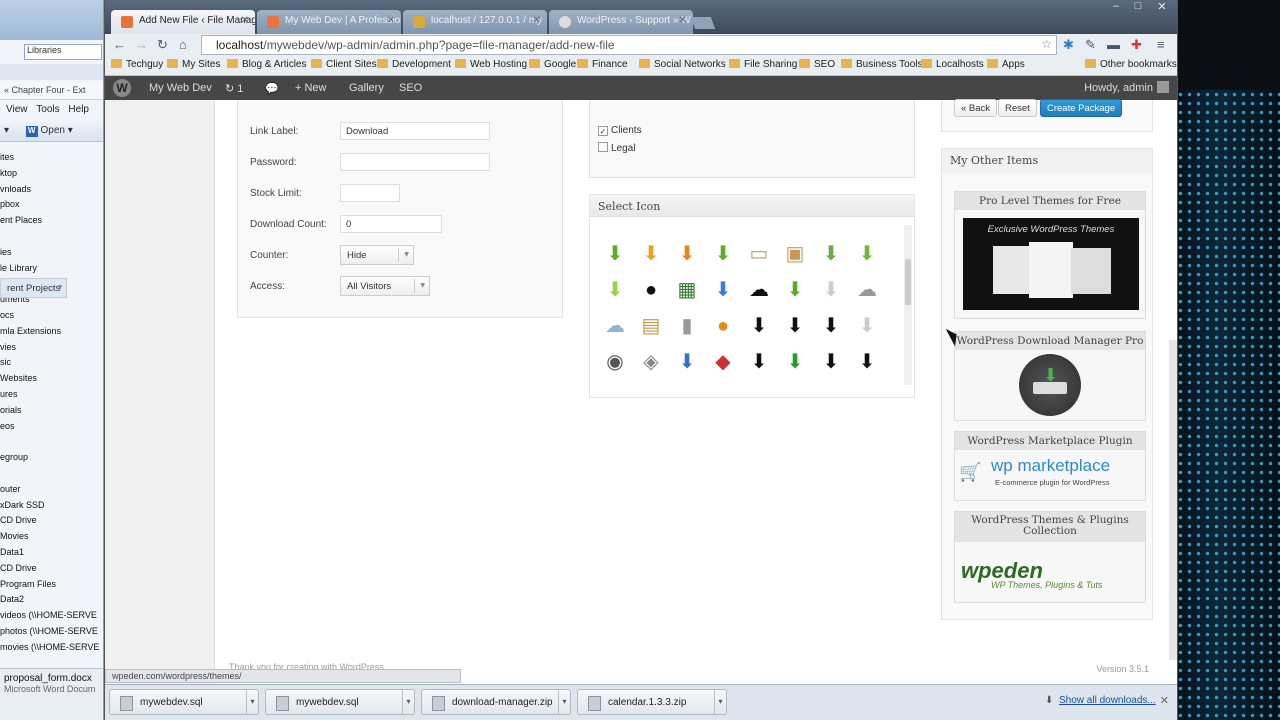  What do you see at coordinates (1006, 64) in the screenshot?
I see `bookmark-item: Apps` at bounding box center [1006, 64].